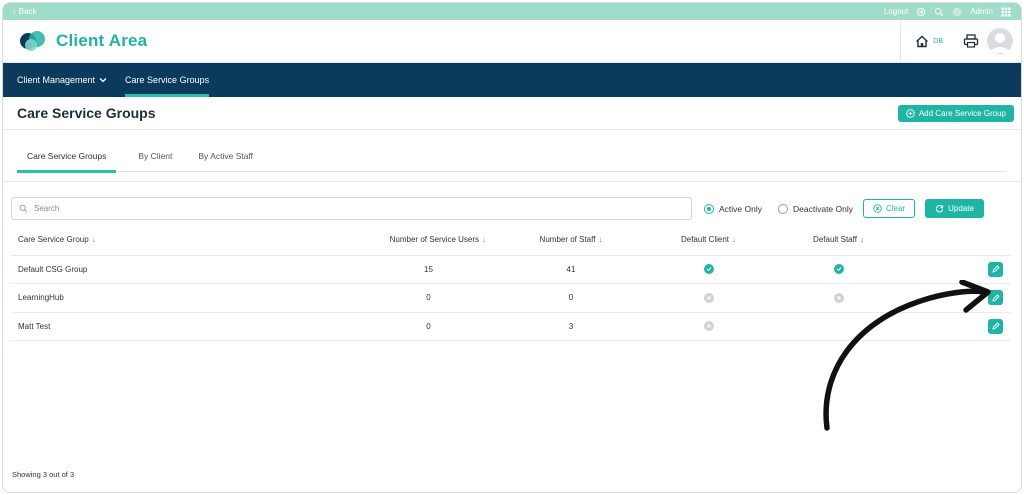 The width and height of the screenshot is (1024, 495). I want to click on tab-care-service-groups: Care Service Groups, so click(67, 160).